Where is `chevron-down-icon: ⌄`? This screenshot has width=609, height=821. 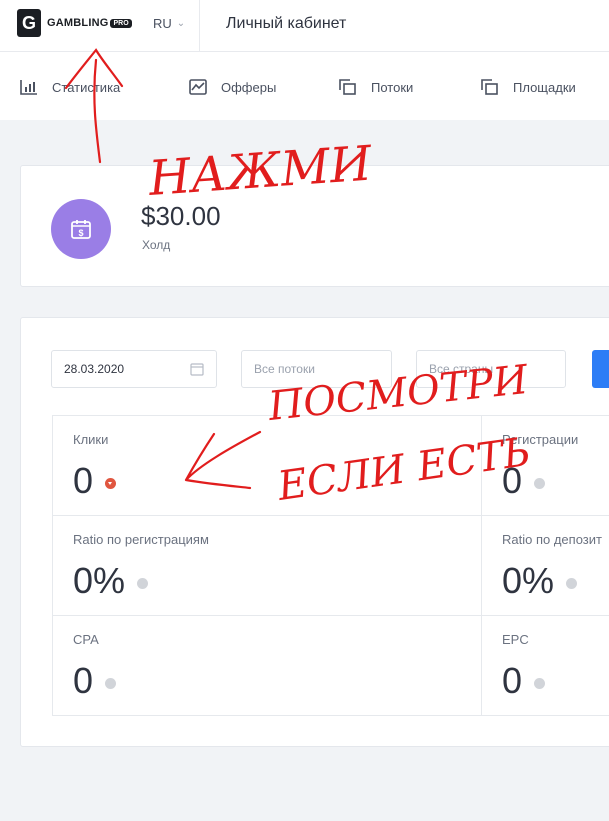 chevron-down-icon: ⌄ is located at coordinates (181, 23).